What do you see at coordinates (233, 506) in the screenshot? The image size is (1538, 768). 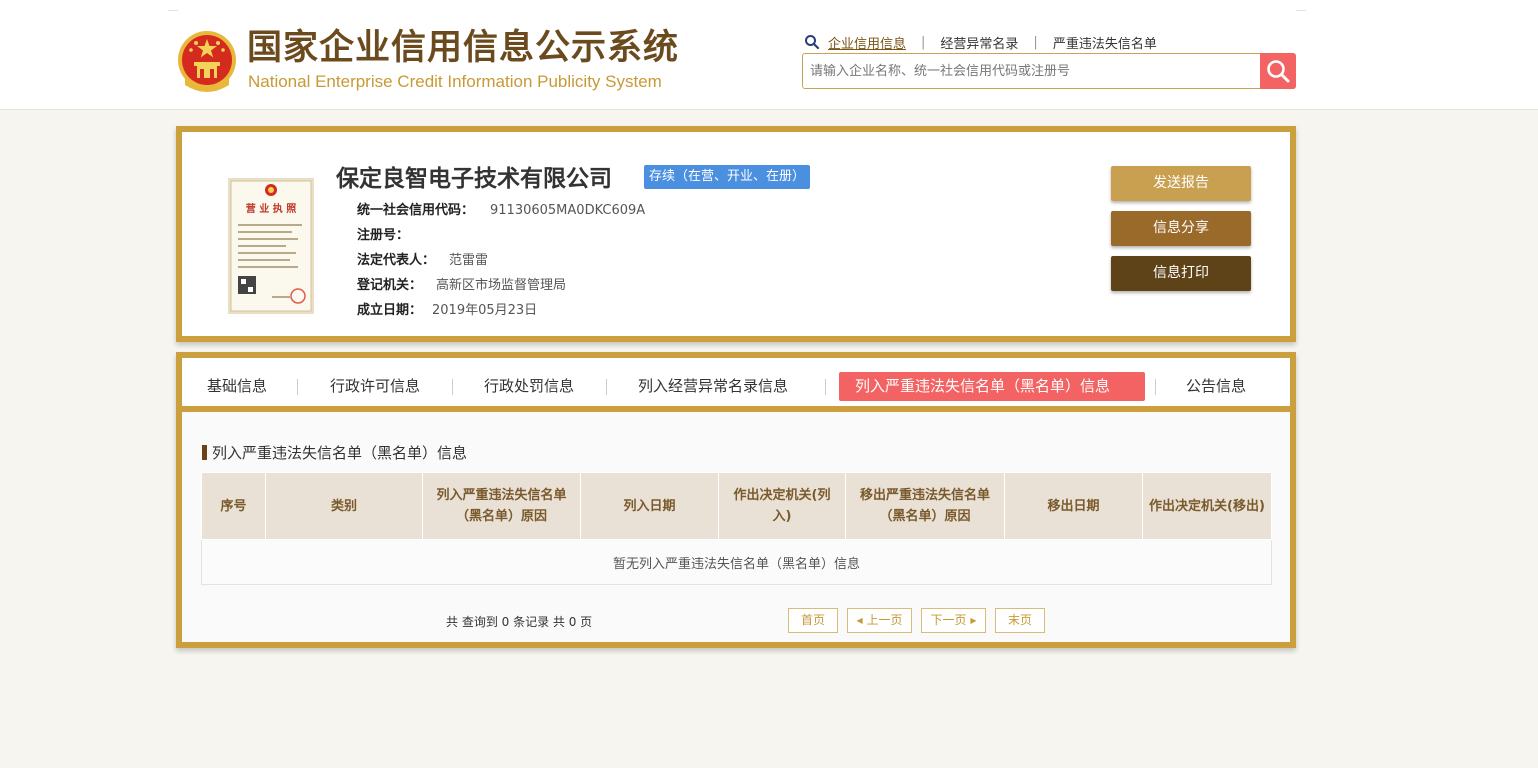 I see `column-header: 序号` at bounding box center [233, 506].